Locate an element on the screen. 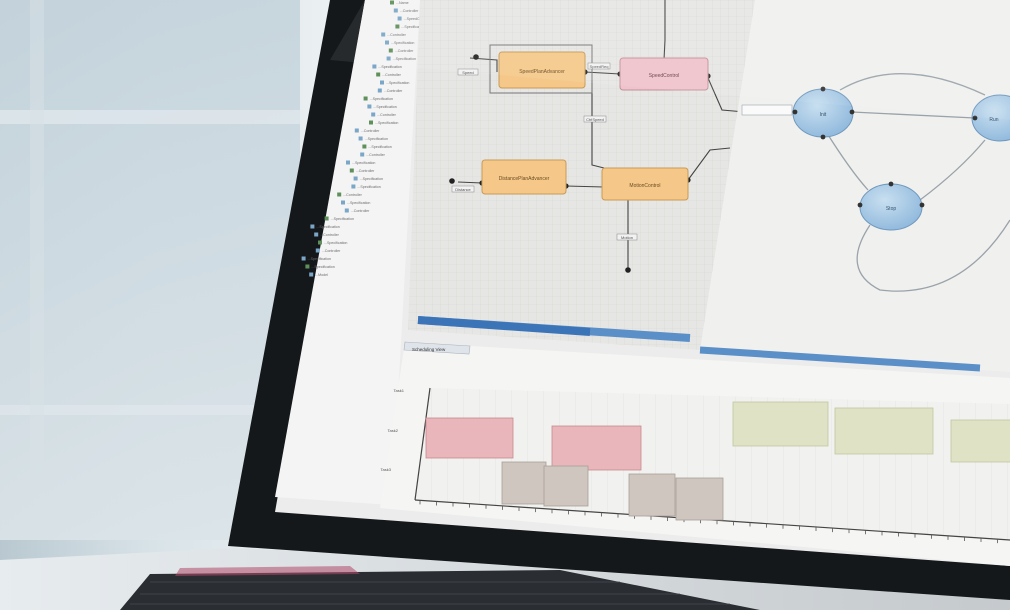  row-label: Task3 is located at coordinates (386, 469).